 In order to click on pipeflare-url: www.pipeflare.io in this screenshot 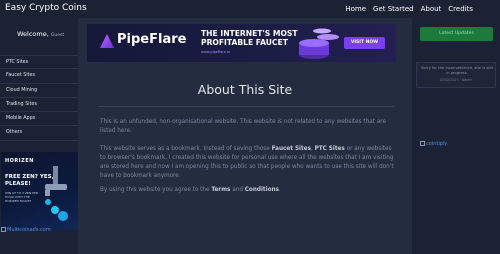, I will do `click(216, 52)`.